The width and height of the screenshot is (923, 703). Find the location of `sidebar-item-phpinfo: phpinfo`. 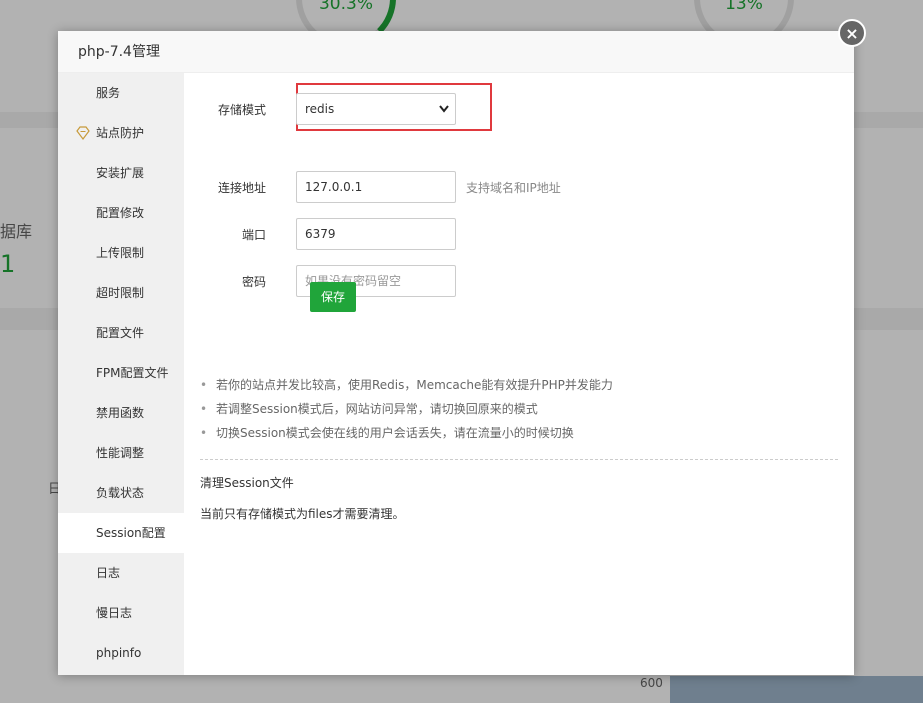

sidebar-item-phpinfo: phpinfo is located at coordinates (121, 653).